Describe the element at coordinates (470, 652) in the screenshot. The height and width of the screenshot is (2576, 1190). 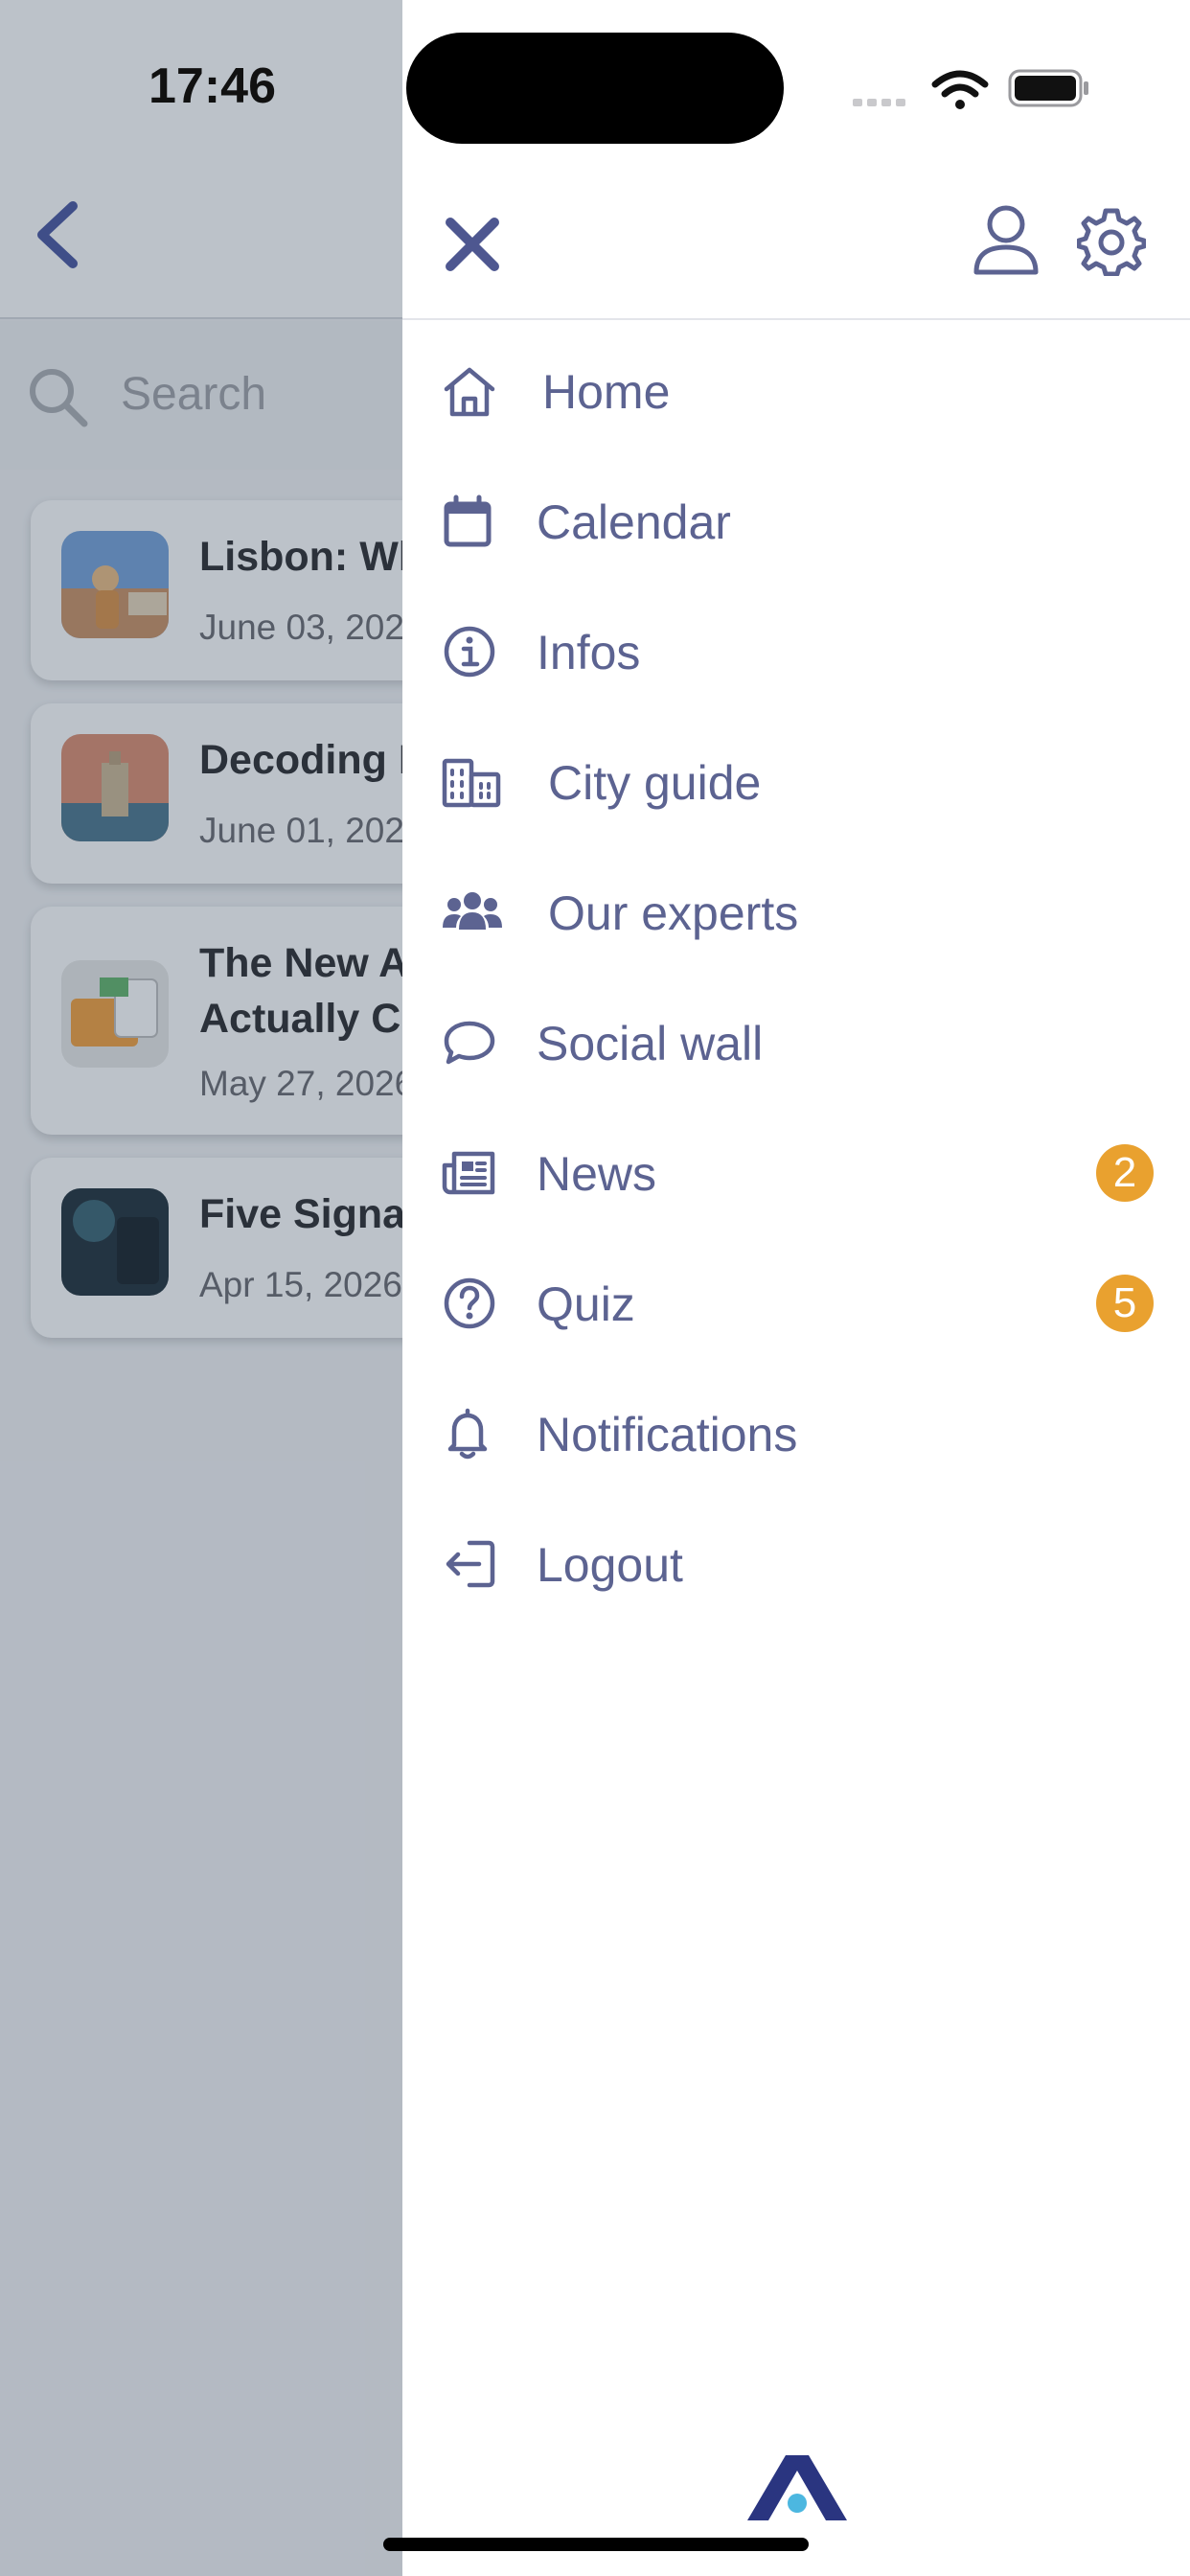
I see `info-icon` at that location.